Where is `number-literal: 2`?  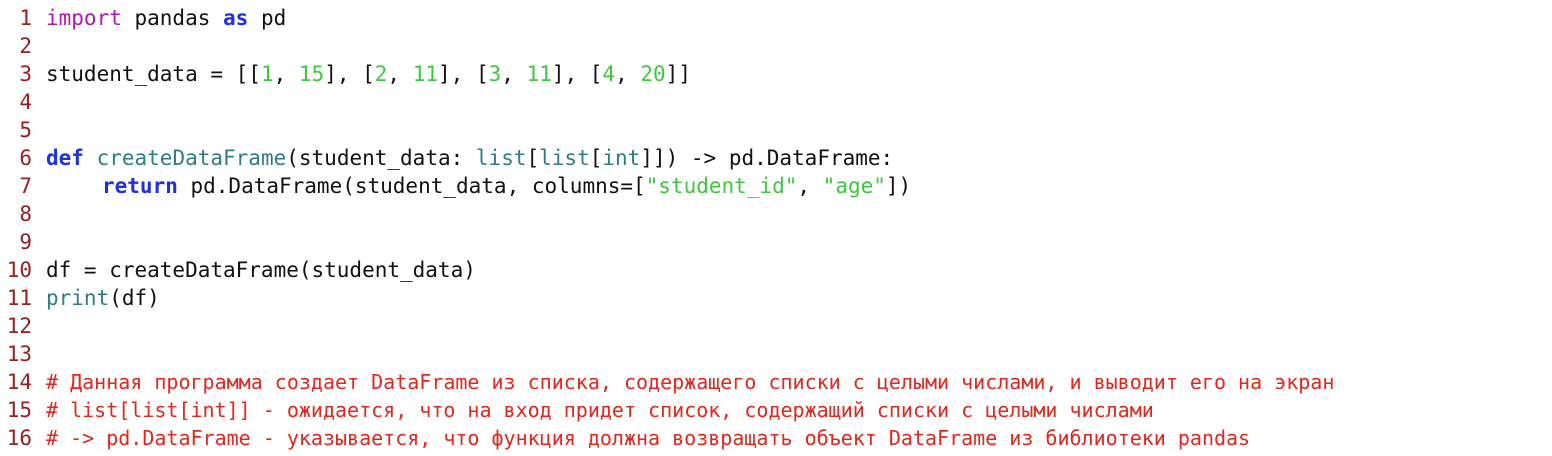 number-literal: 2 is located at coordinates (381, 74).